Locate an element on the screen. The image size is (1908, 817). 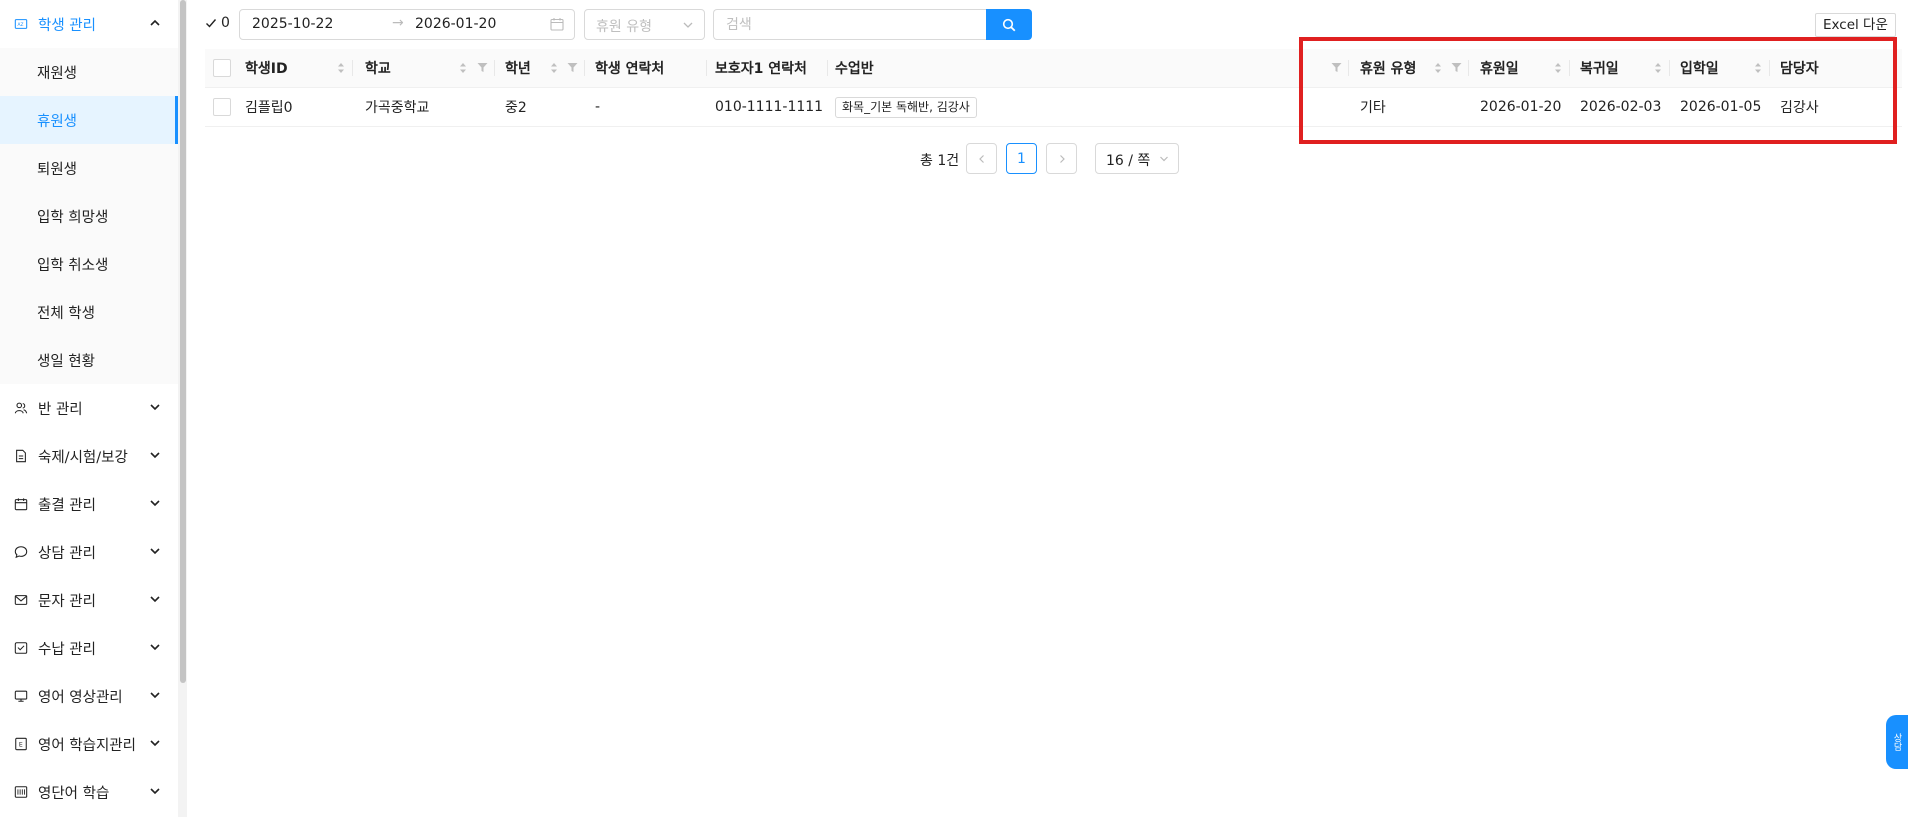
sidebar-item-label: 휴원생 is located at coordinates (57, 121).